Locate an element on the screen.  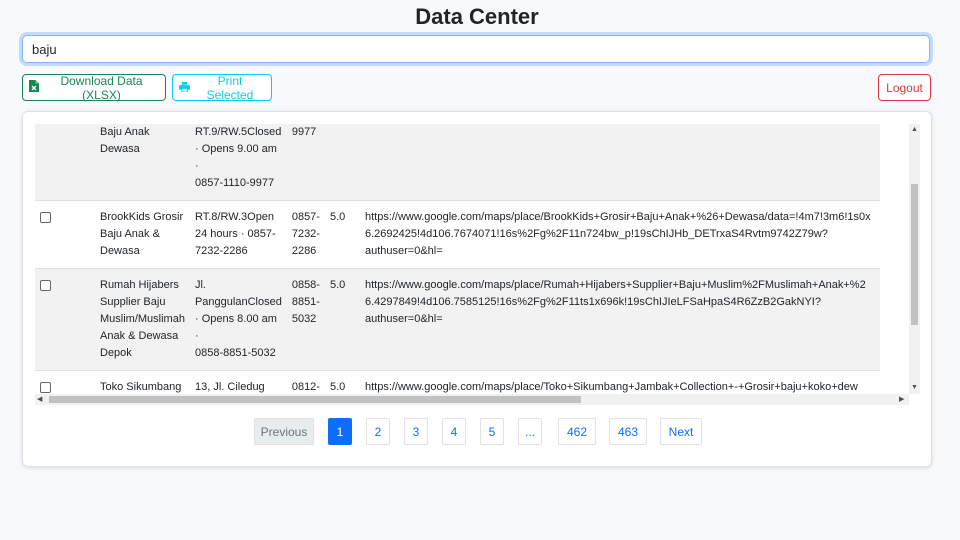
phone-line: 0857- is located at coordinates (305, 217).